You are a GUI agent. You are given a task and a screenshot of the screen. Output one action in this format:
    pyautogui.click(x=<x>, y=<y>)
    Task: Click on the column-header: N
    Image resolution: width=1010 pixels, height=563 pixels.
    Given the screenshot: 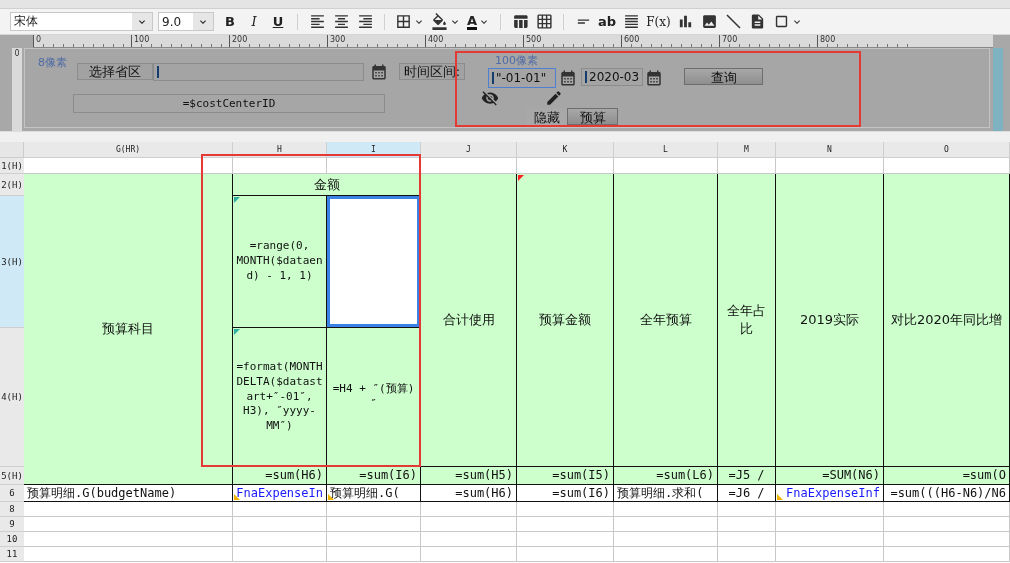 What is the action you would take?
    pyautogui.click(x=830, y=150)
    